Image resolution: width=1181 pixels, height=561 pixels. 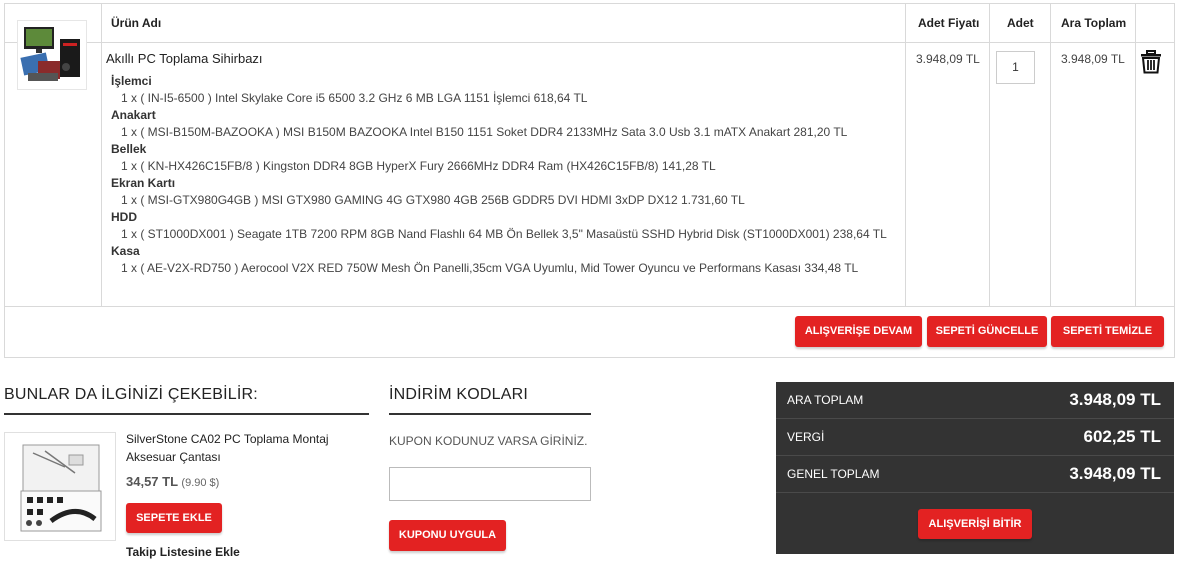 I want to click on tax-row: VERGİ 602,25 TL, so click(x=975, y=437).